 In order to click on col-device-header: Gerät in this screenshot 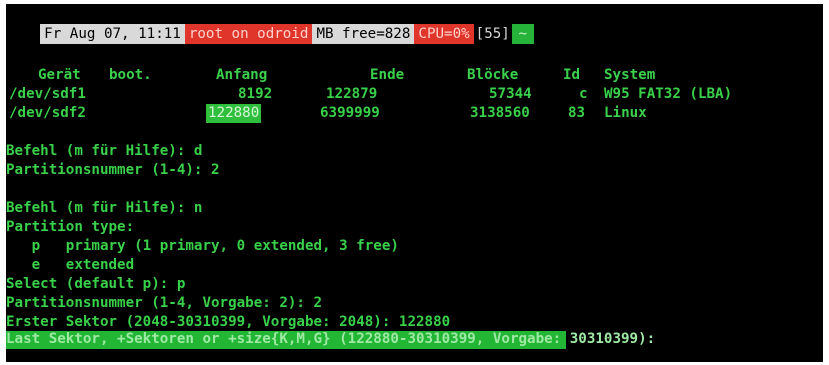, I will do `click(59, 75)`.